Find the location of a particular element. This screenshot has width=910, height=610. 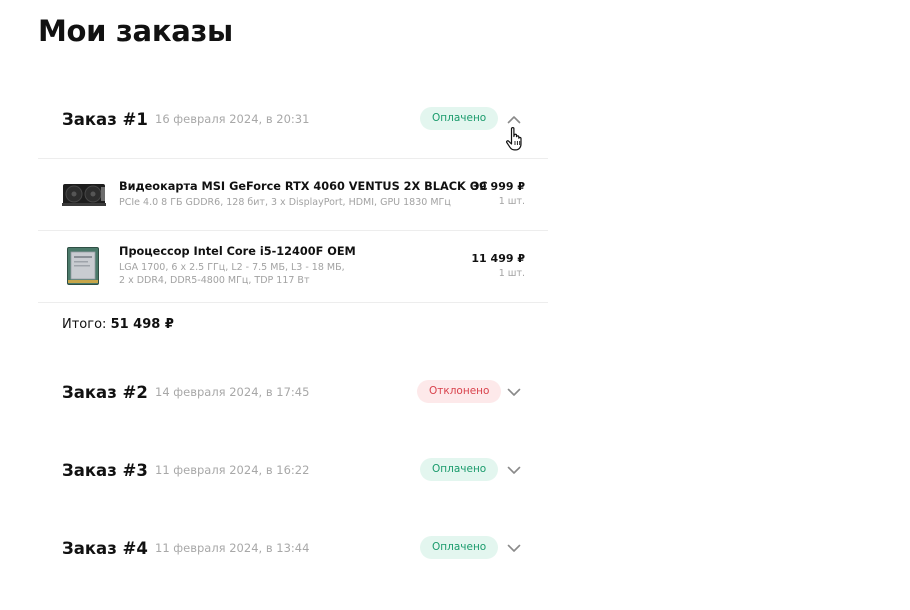

item-name: Процессор Intel Core i5-12400F OEM is located at coordinates (237, 251).